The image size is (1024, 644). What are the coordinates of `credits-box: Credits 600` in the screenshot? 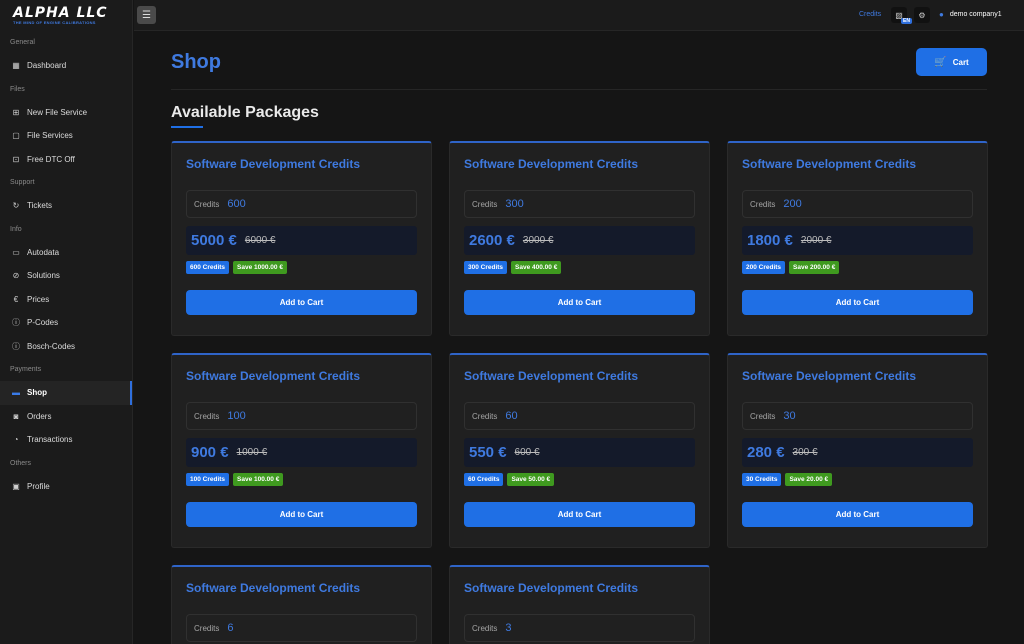 It's located at (301, 204).